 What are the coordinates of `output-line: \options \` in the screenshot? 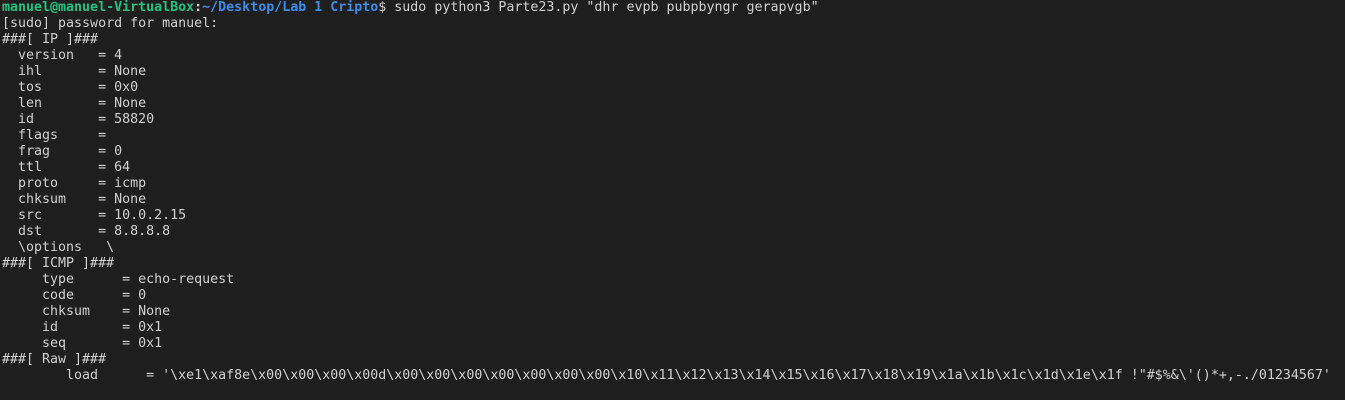 It's located at (58, 247).